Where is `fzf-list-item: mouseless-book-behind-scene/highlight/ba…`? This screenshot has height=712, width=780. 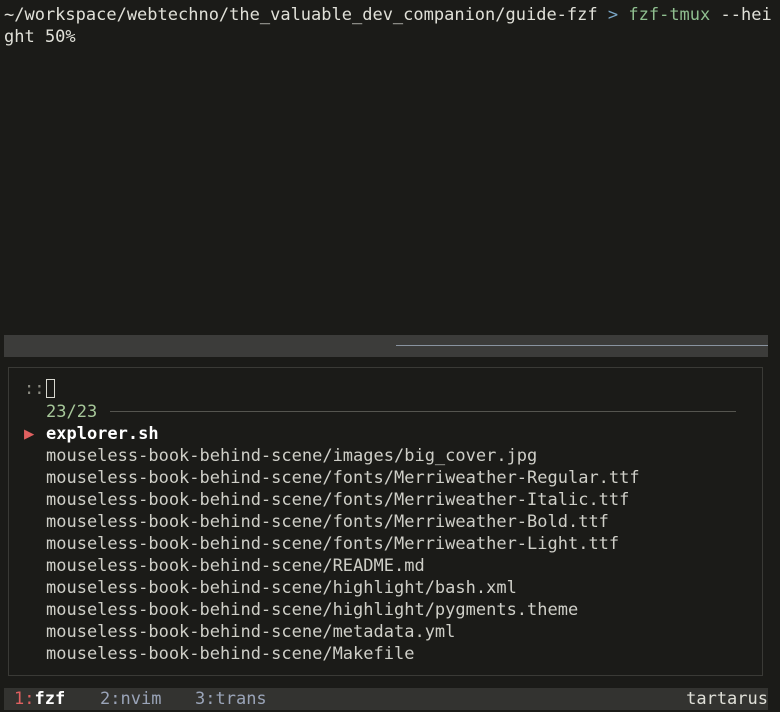
fzf-list-item: mouseless-book-behind-scene/highlight/ba… is located at coordinates (389, 588).